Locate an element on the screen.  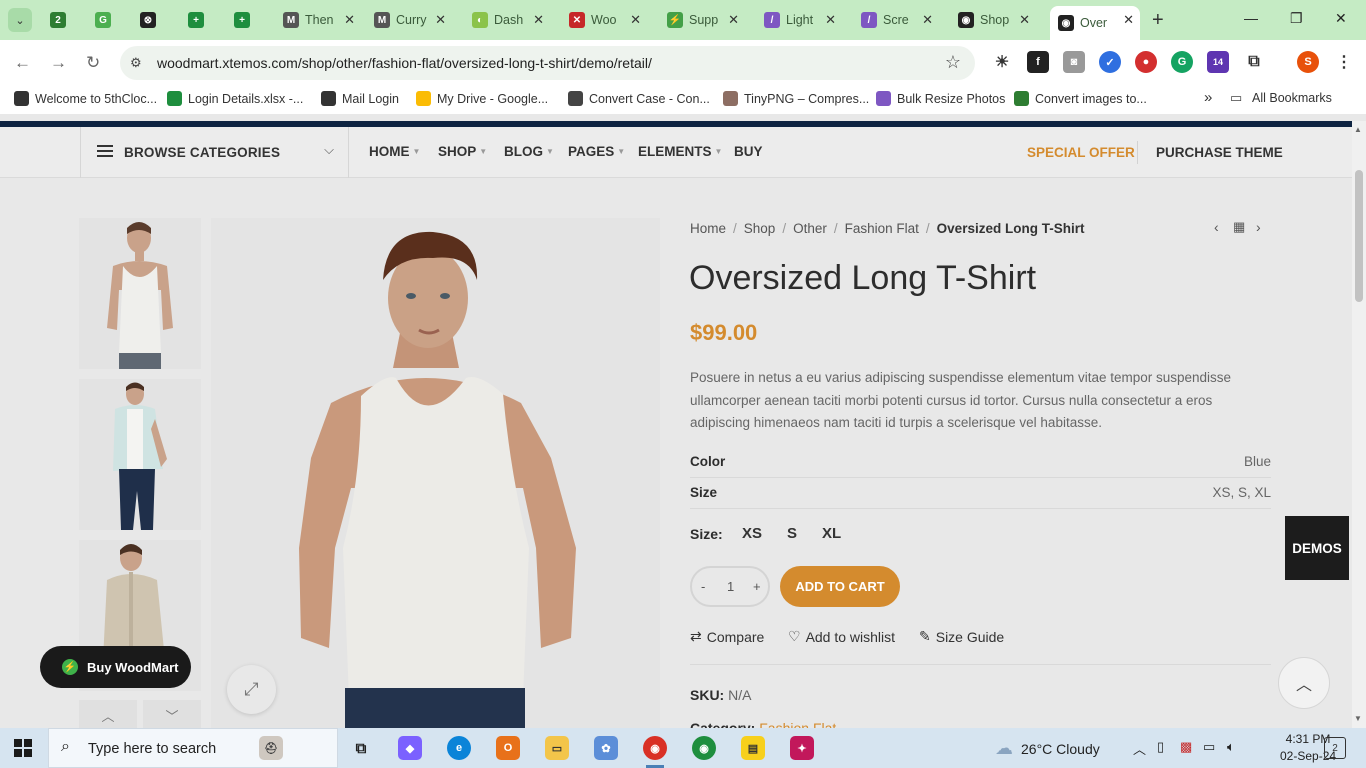
site-info-icon: ⚙ is located at coordinates (136, 63).